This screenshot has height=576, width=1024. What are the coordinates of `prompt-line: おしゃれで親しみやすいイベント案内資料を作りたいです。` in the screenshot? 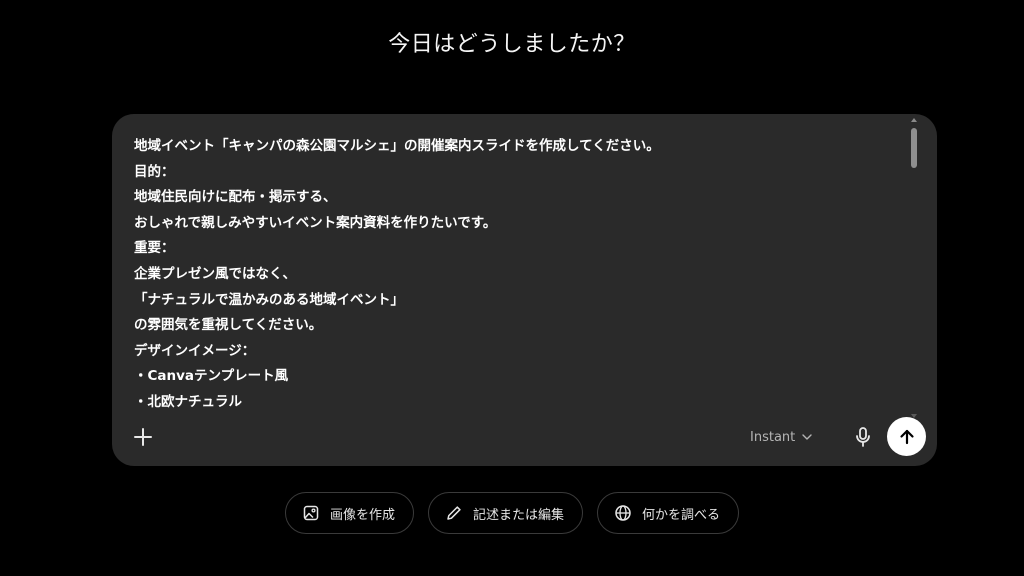 It's located at (315, 222).